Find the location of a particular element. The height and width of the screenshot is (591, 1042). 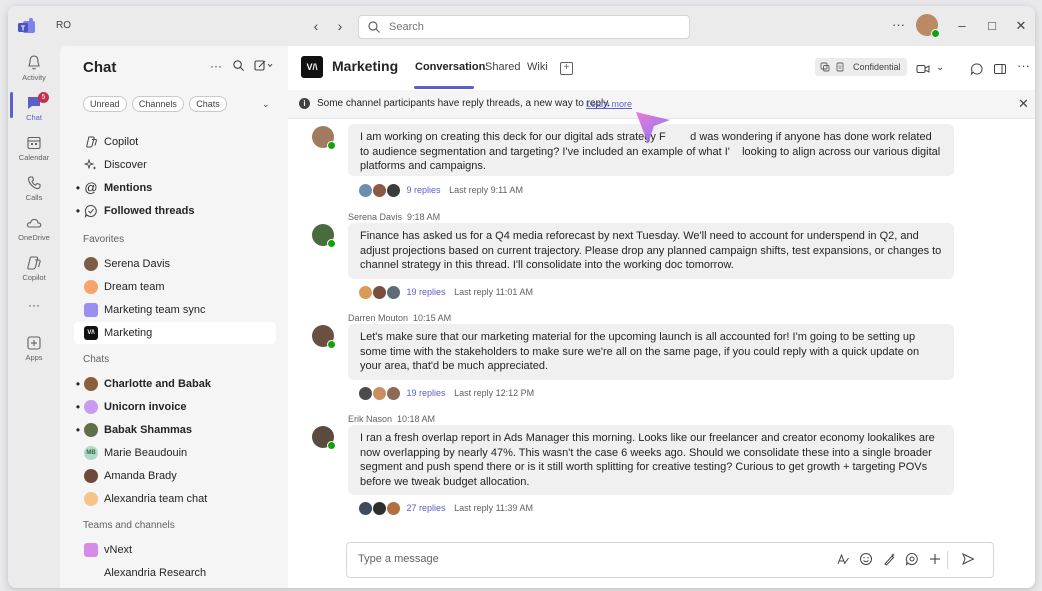

list-item-serena-davis: Serena Davis is located at coordinates (175, 264).